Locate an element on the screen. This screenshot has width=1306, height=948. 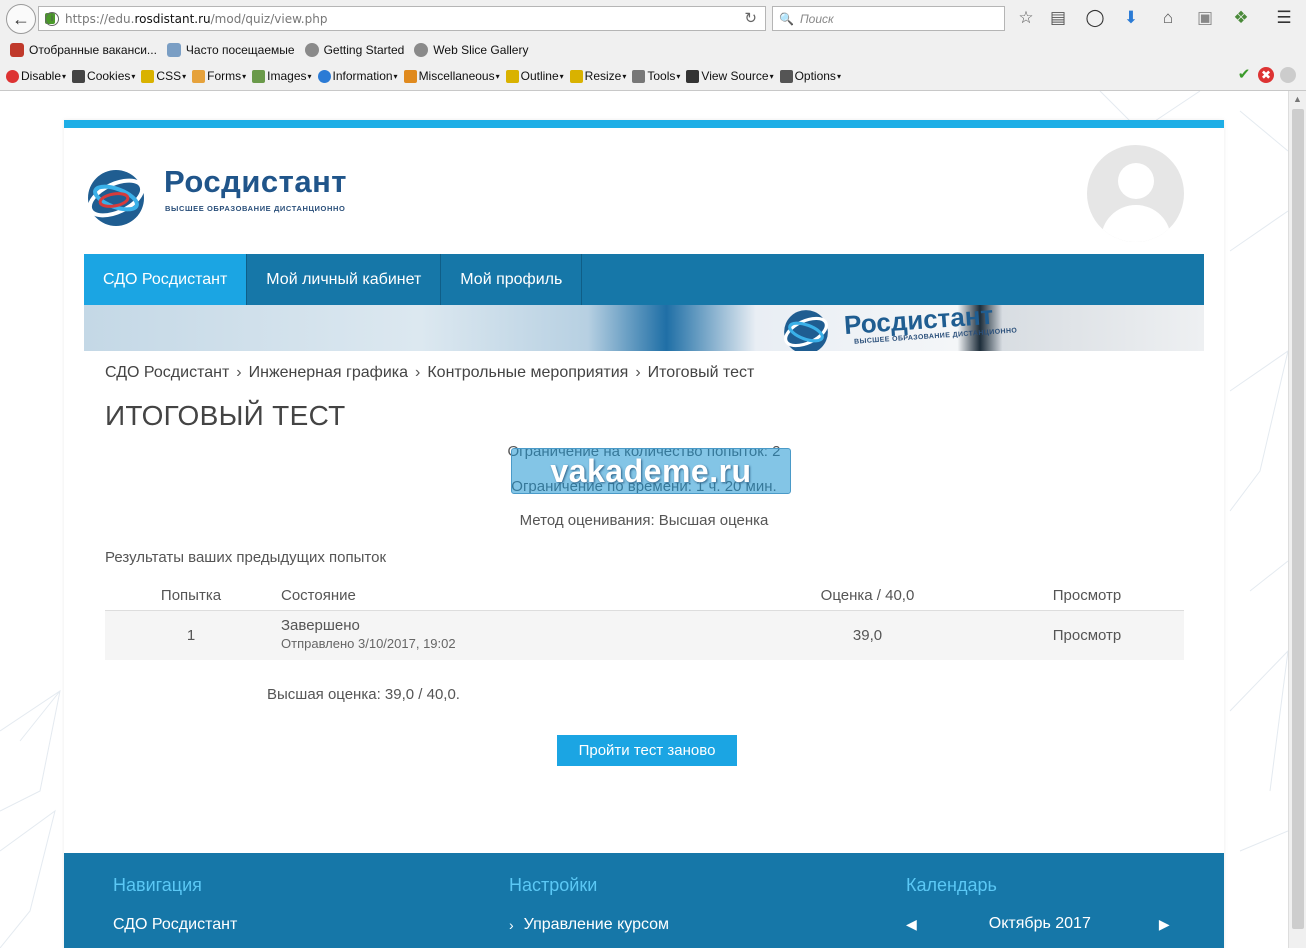
next-month-icon: ▶ is located at coordinates (1164, 924).